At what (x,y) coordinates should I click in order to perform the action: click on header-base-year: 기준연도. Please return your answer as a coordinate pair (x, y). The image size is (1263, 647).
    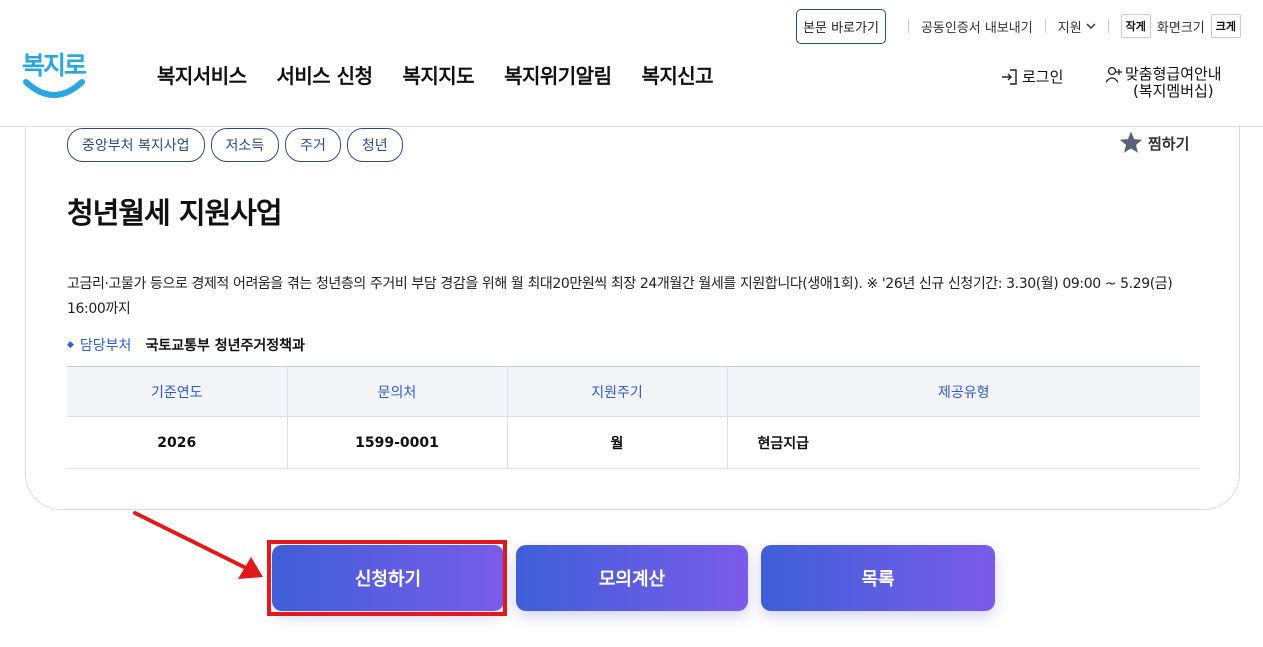
    Looking at the image, I should click on (177, 391).